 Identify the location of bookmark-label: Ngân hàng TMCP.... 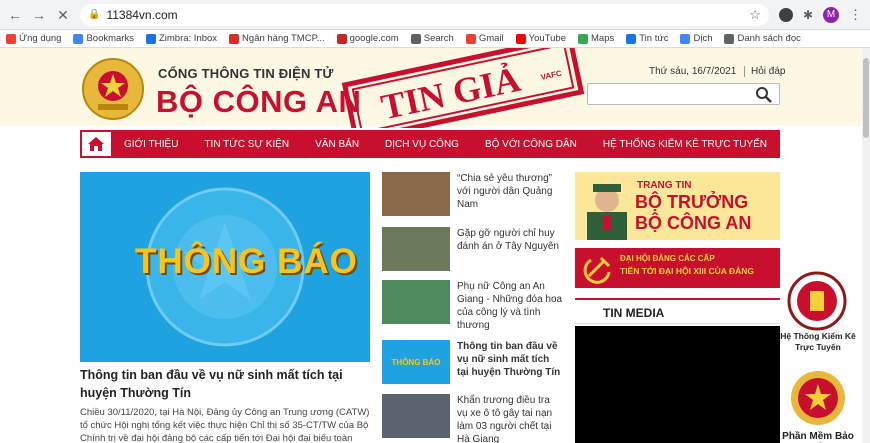
(283, 38).